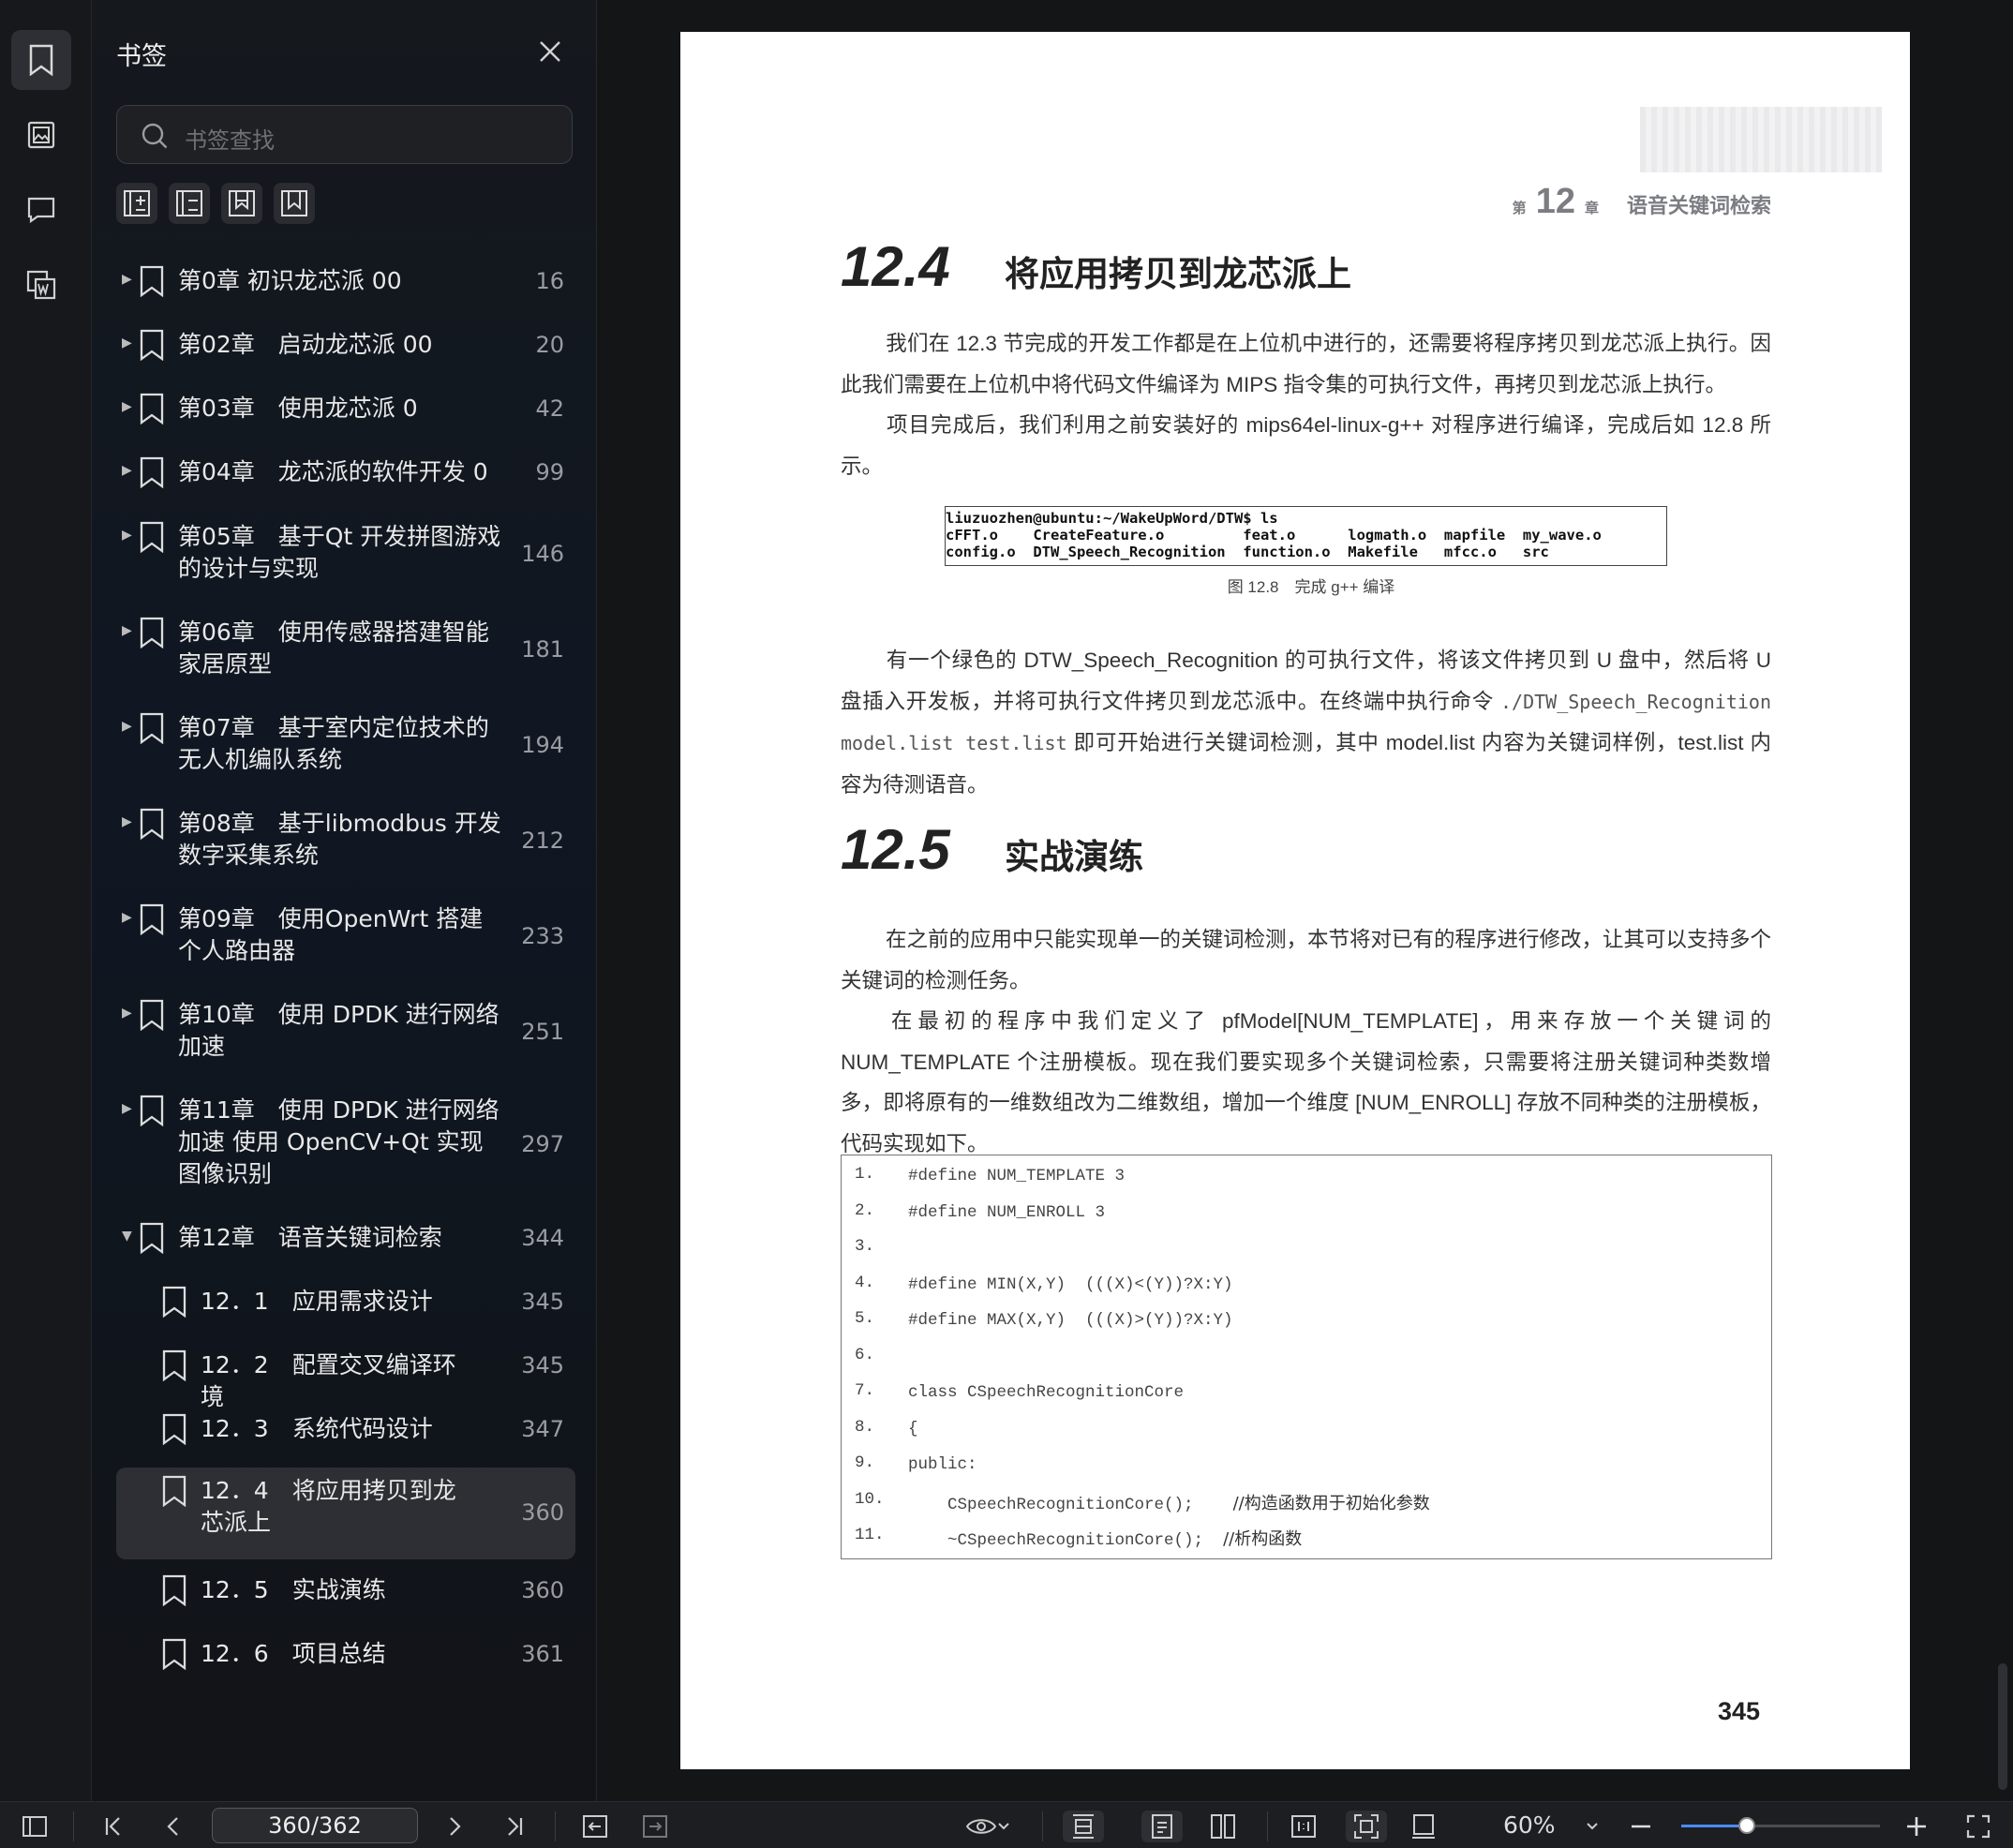 Image resolution: width=2013 pixels, height=1848 pixels. What do you see at coordinates (2002, 1726) in the screenshot?
I see `vertical-scrollbar` at bounding box center [2002, 1726].